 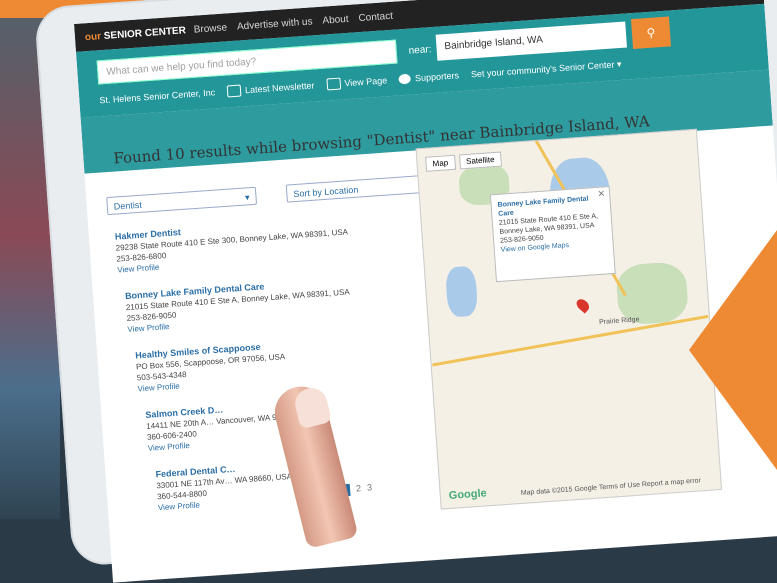 What do you see at coordinates (366, 82) in the screenshot?
I see `view-page-label: View Page` at bounding box center [366, 82].